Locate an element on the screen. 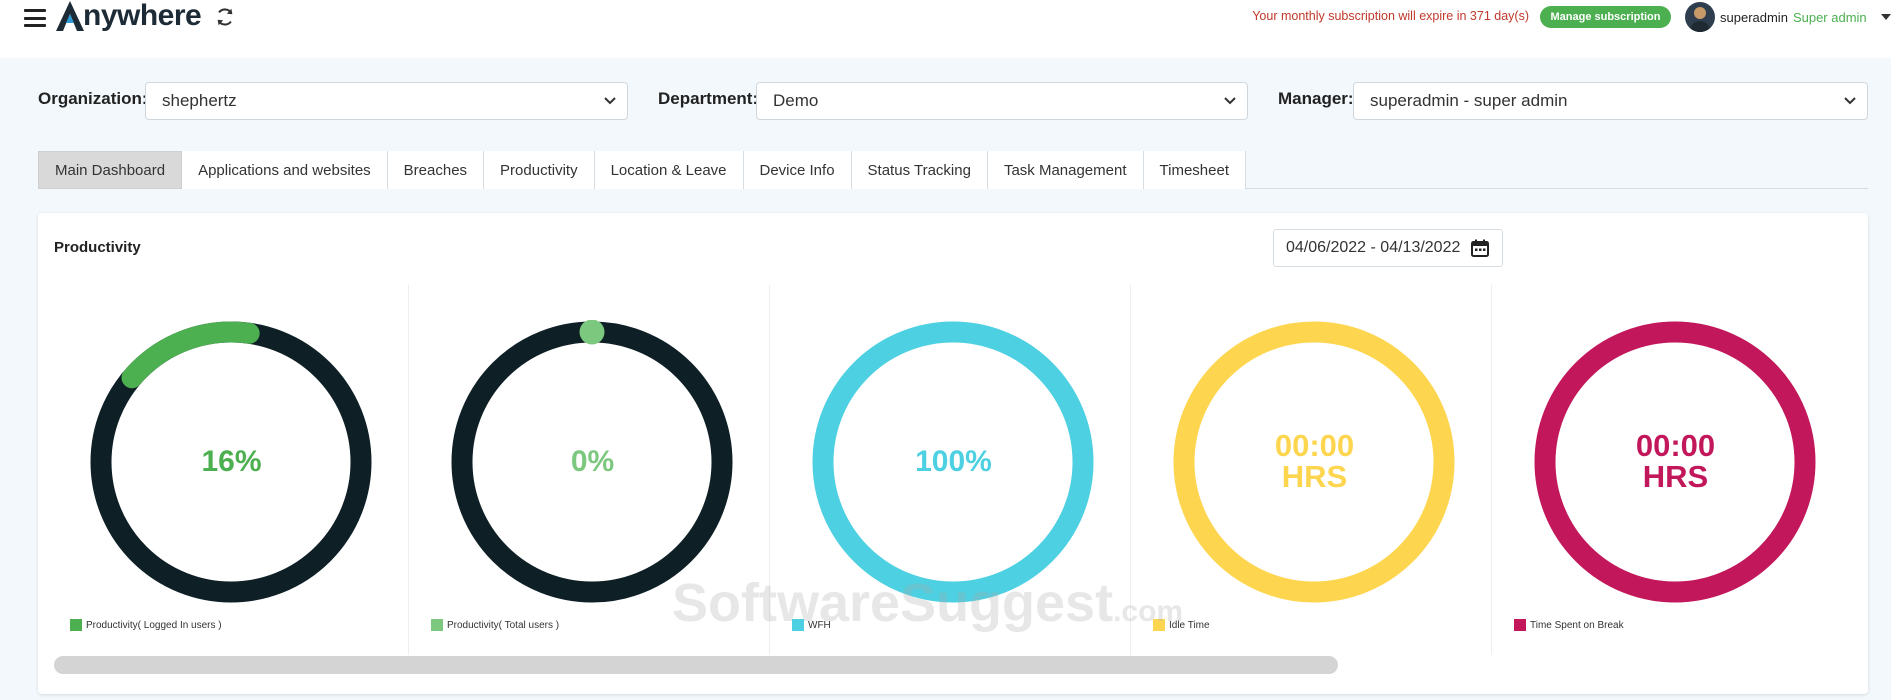 The height and width of the screenshot is (700, 1891). department-label: Department: is located at coordinates (708, 98).